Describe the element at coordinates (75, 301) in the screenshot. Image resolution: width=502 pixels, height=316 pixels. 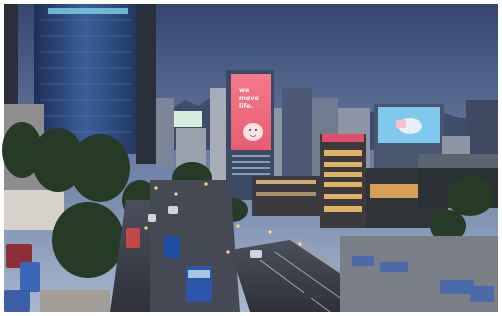
I see `sidewalk` at that location.